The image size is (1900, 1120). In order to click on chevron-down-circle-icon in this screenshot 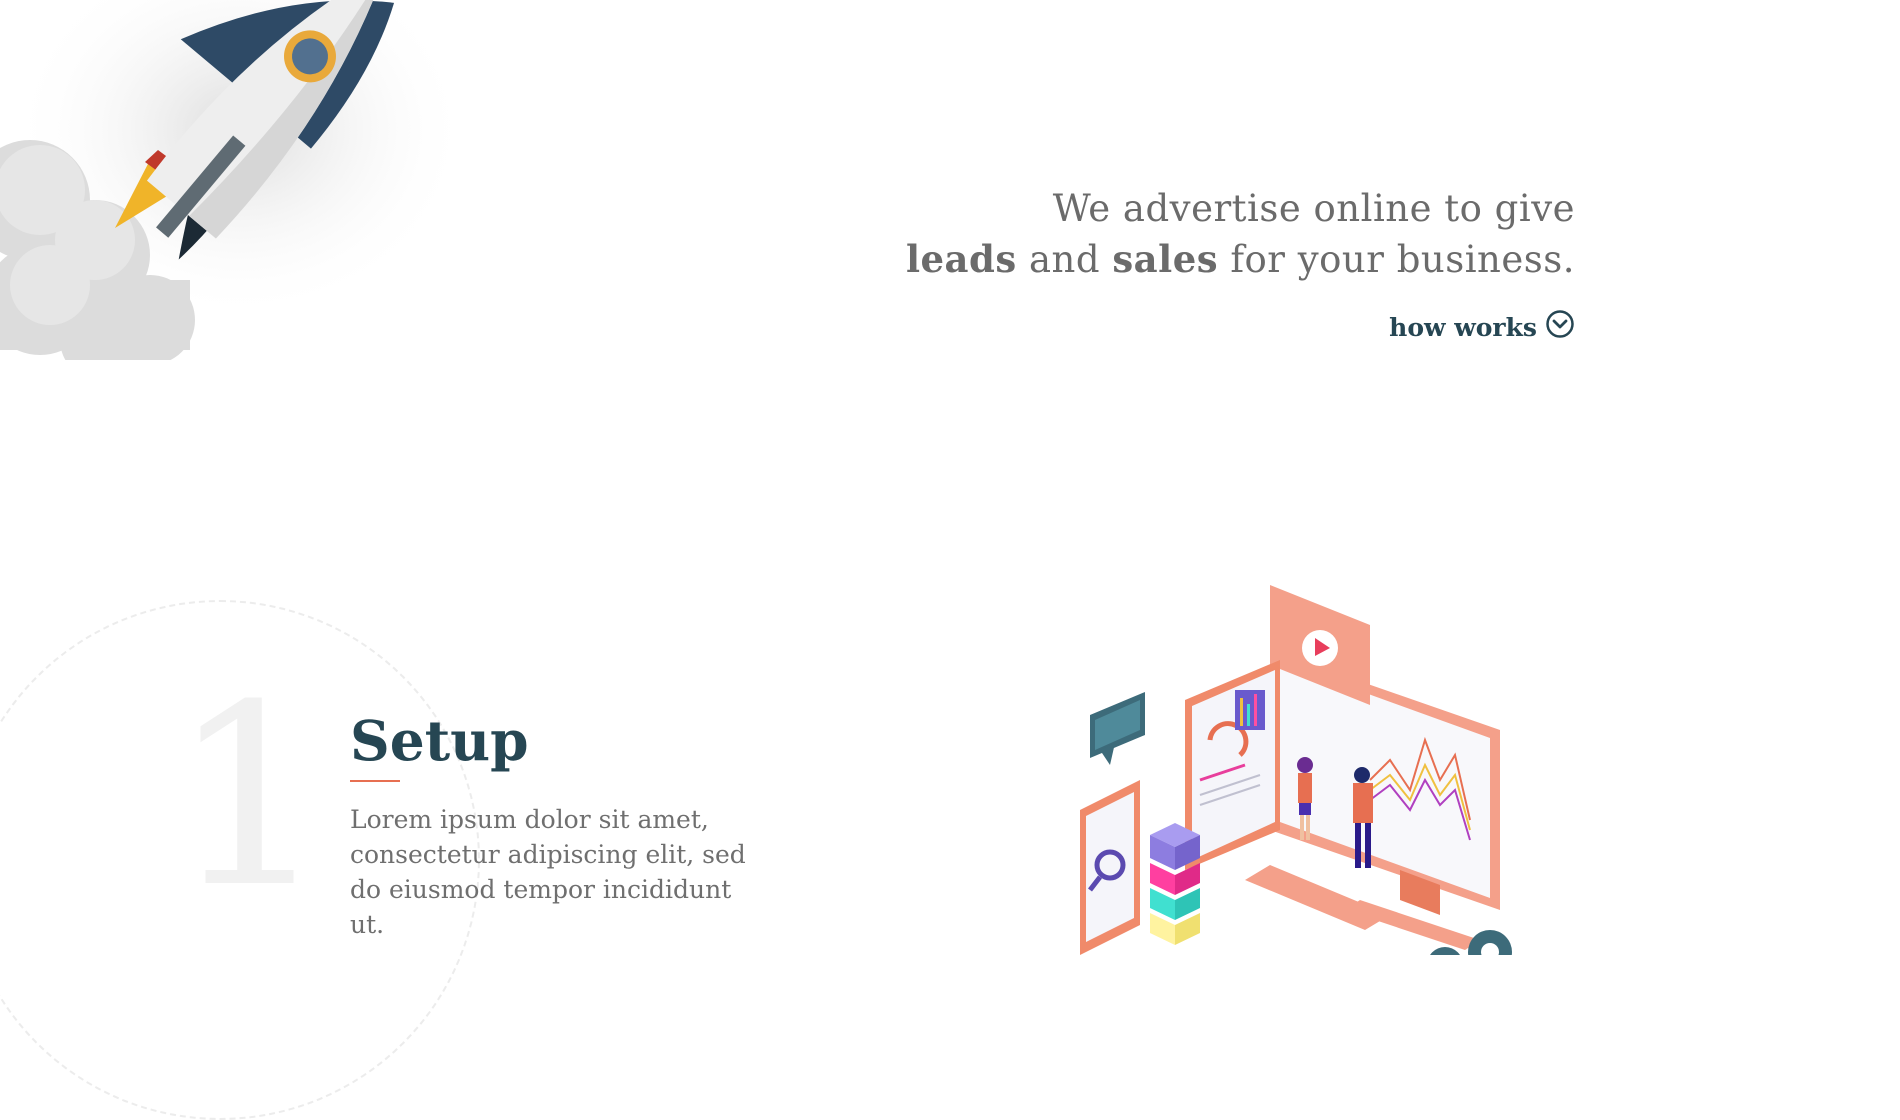, I will do `click(1560, 327)`.